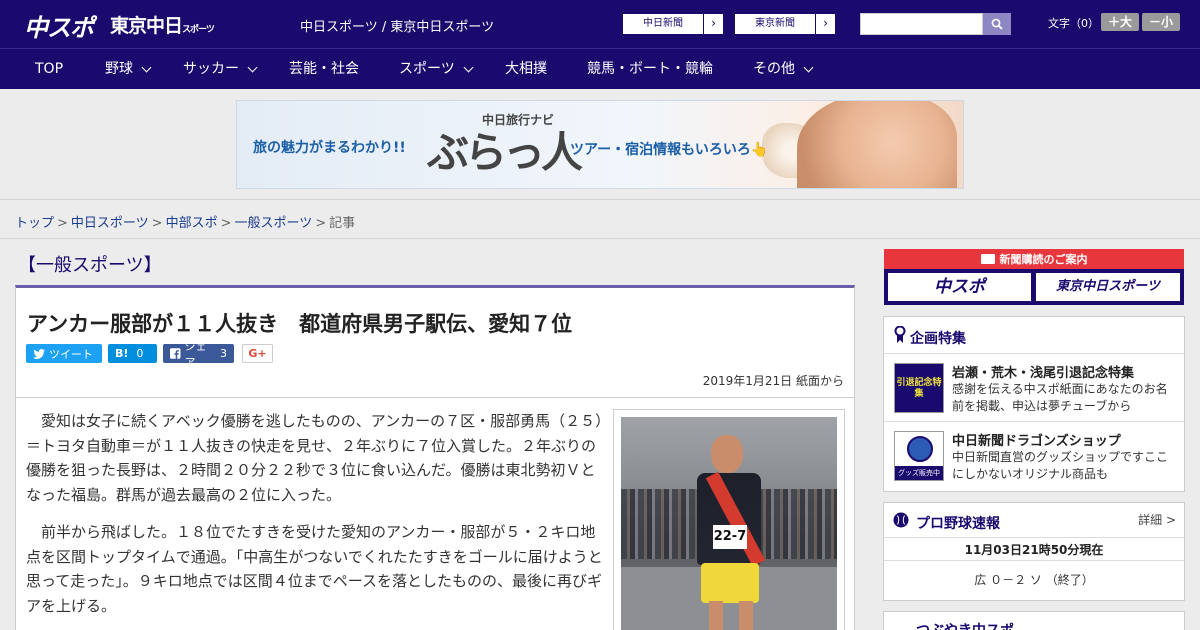 The image size is (1200, 630). What do you see at coordinates (211, 69) in the screenshot?
I see `nav-soccer-label: サッカー` at bounding box center [211, 69].